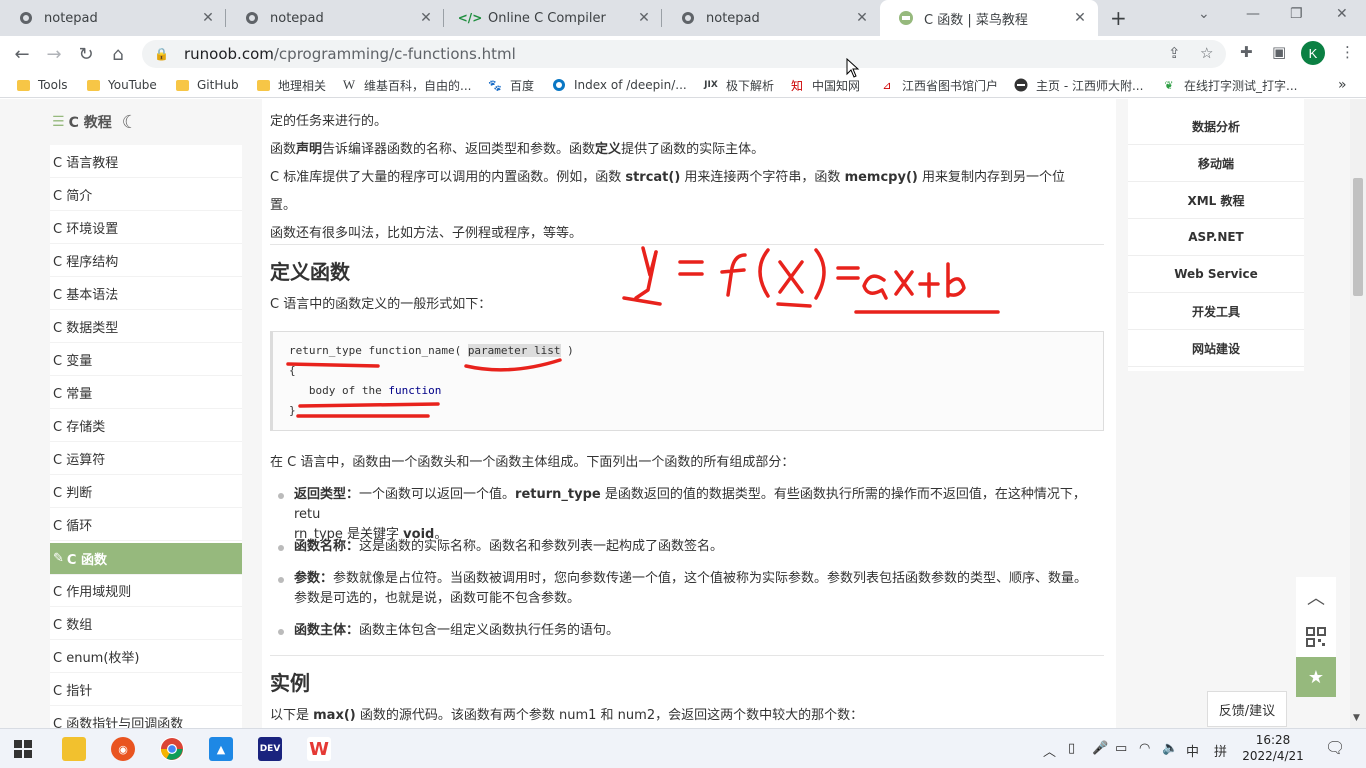 This screenshot has height=768, width=1366. I want to click on sidebar-item: C 程序结构, so click(146, 260).